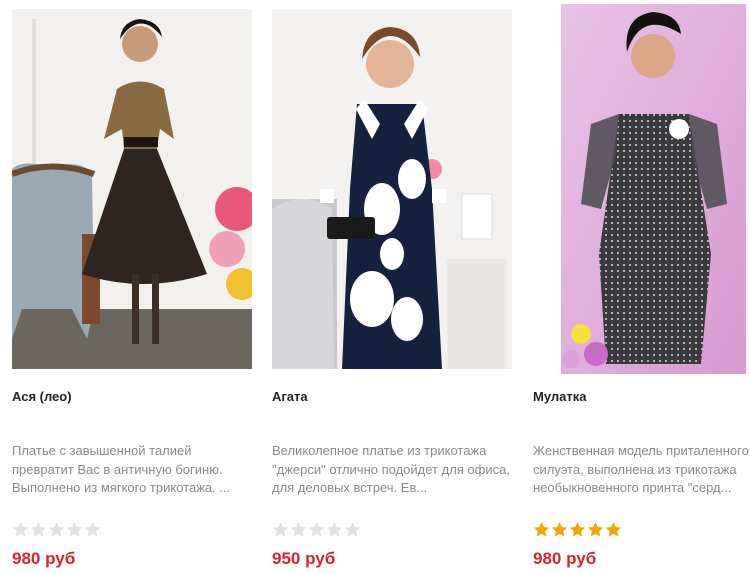  Describe the element at coordinates (42, 396) in the screenshot. I see `product-title: Ася (лео)` at that location.